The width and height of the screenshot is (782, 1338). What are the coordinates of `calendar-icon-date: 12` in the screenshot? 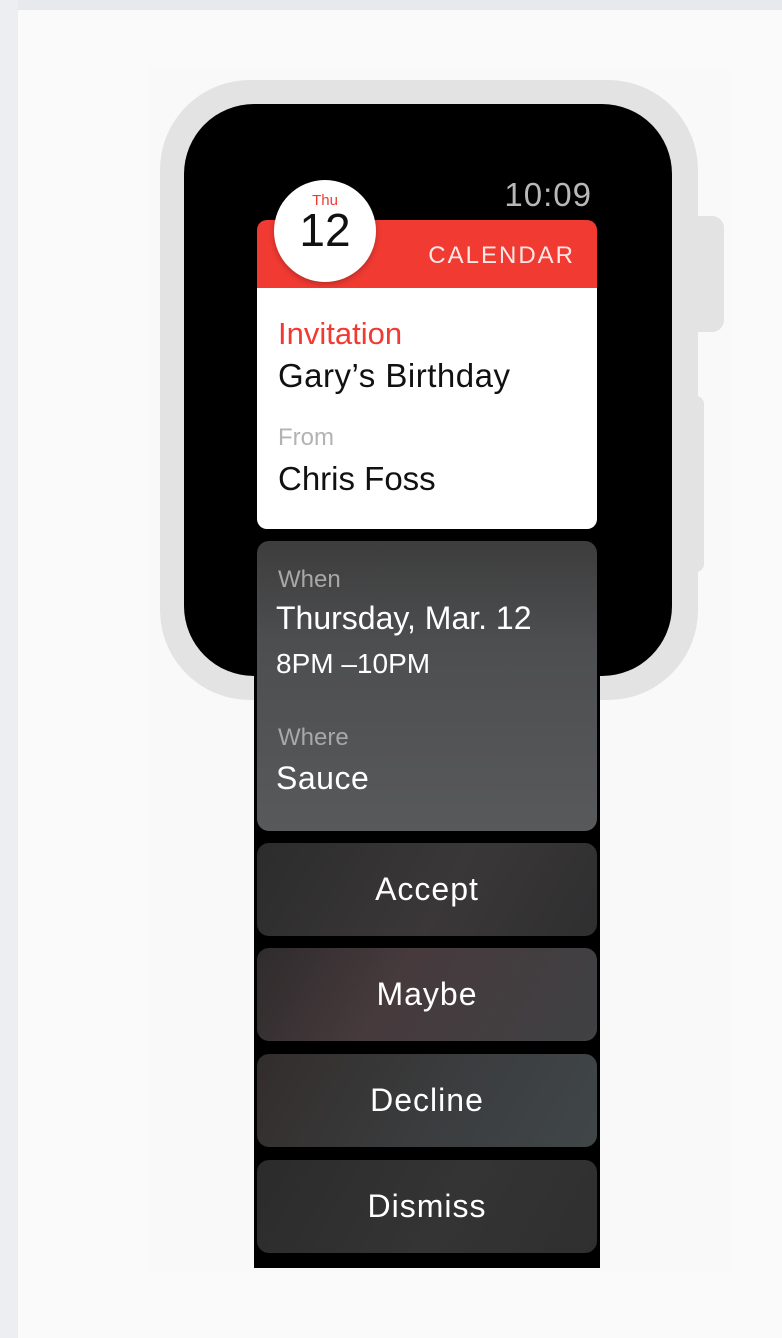 It's located at (325, 230).